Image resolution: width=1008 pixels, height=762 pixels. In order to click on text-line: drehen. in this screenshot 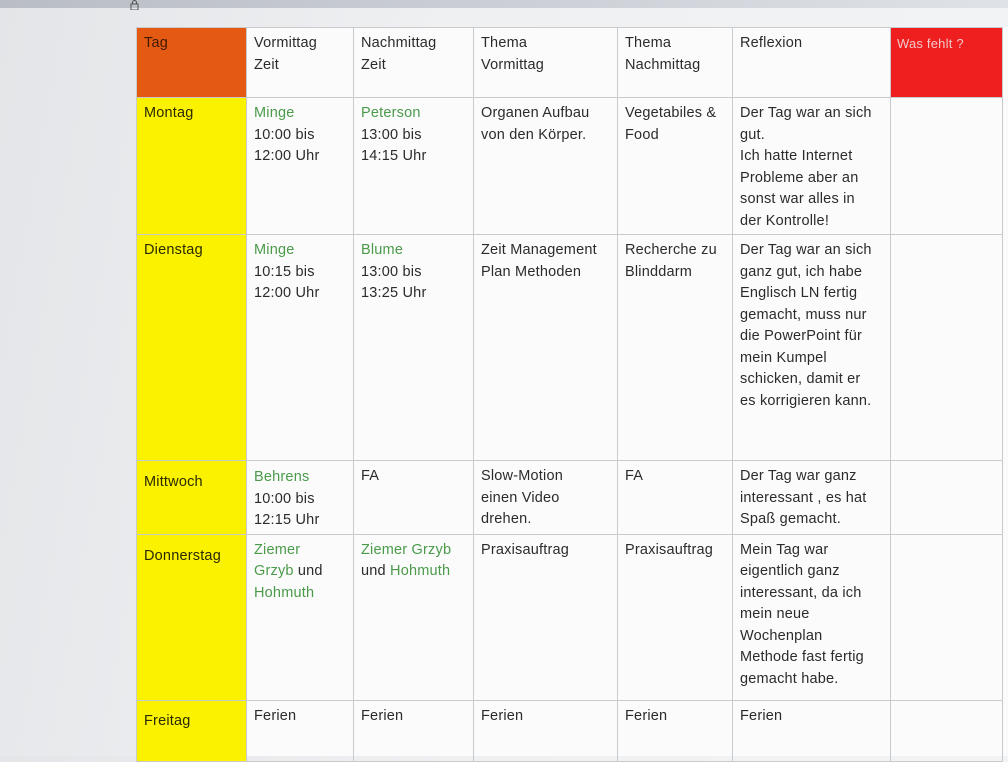, I will do `click(506, 519)`.